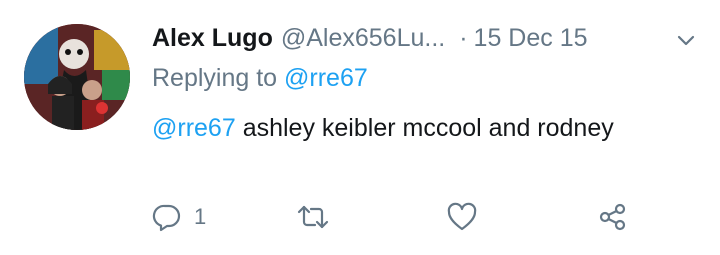 The image size is (720, 255). Describe the element at coordinates (194, 128) in the screenshot. I see `mention-link: @rre67` at that location.